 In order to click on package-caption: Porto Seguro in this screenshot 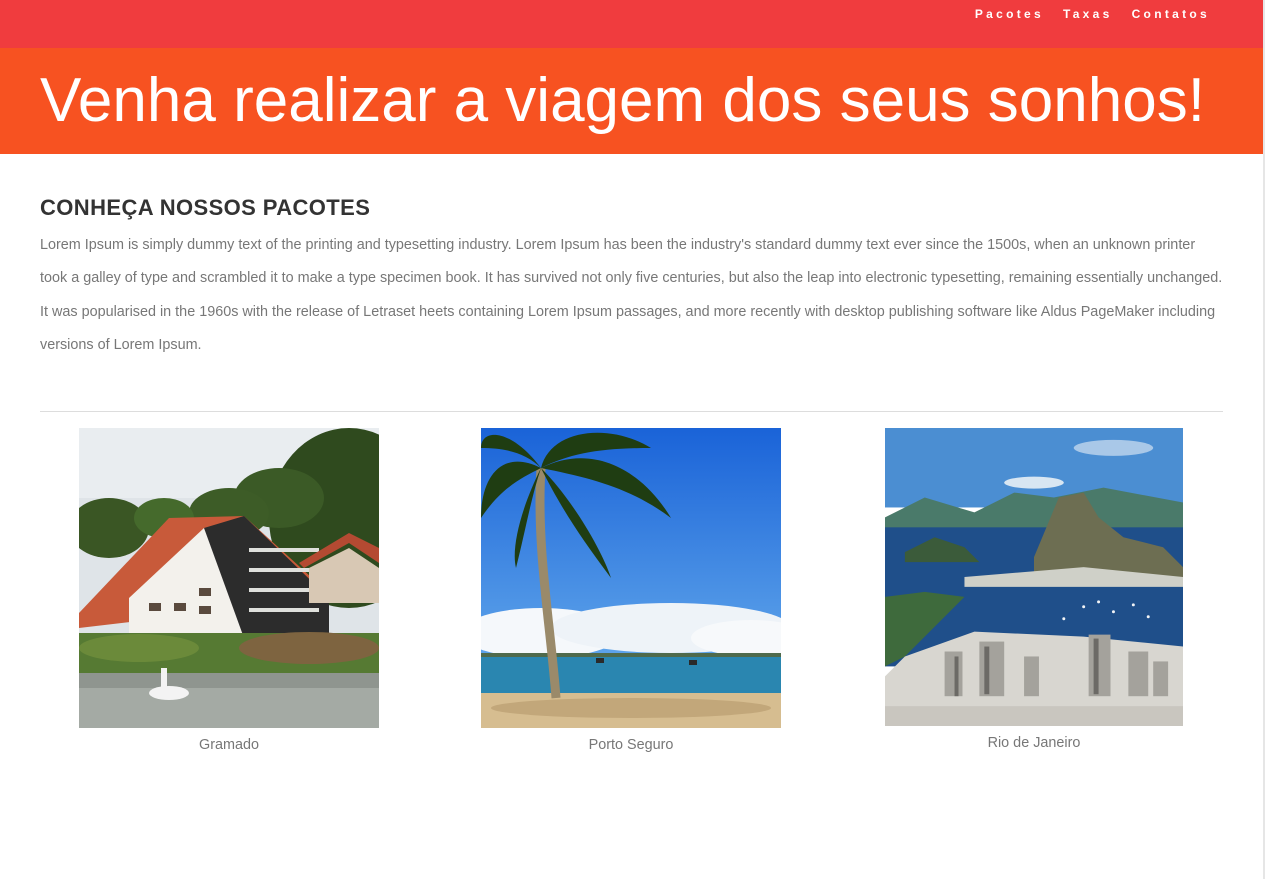, I will do `click(631, 745)`.